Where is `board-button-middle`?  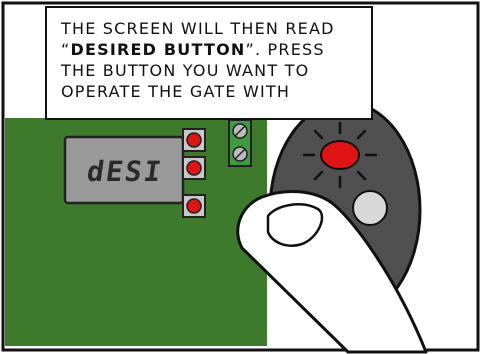 board-button-middle is located at coordinates (194, 168).